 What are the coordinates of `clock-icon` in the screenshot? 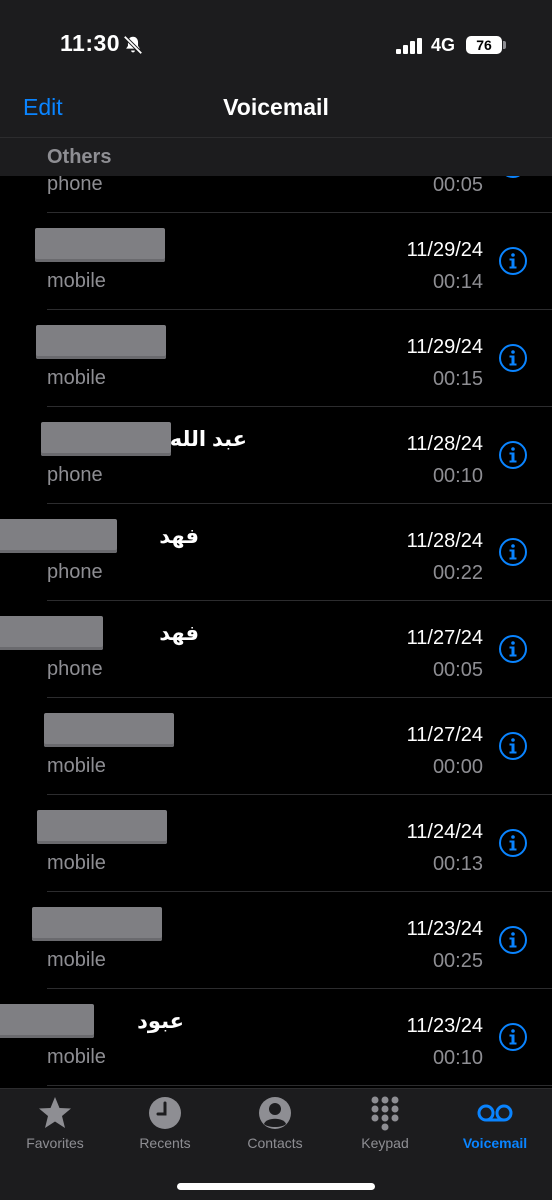 It's located at (165, 1113).